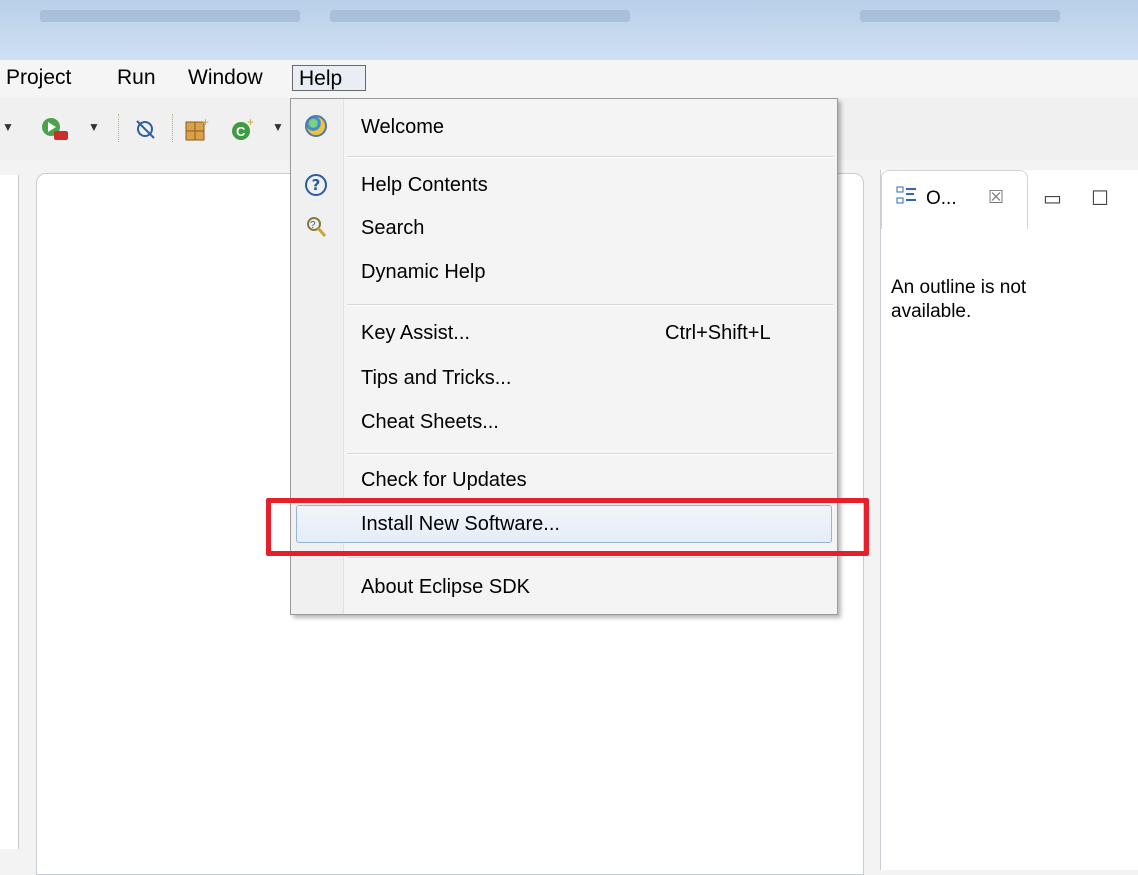  What do you see at coordinates (8, 127) in the screenshot?
I see `dropdown-arrow-icon: ▼` at bounding box center [8, 127].